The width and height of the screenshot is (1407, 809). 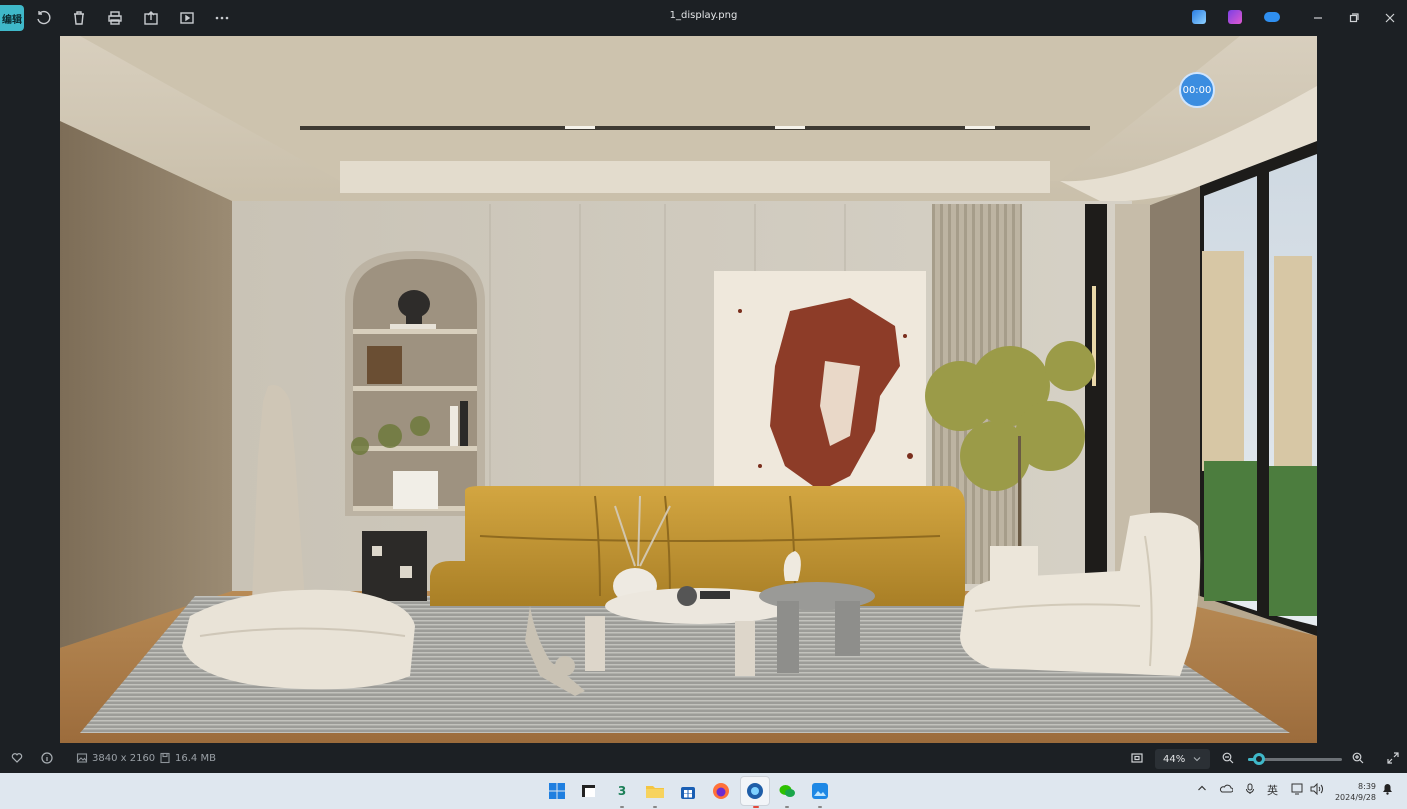 What do you see at coordinates (43, 18) in the screenshot?
I see `rotate-icon` at bounding box center [43, 18].